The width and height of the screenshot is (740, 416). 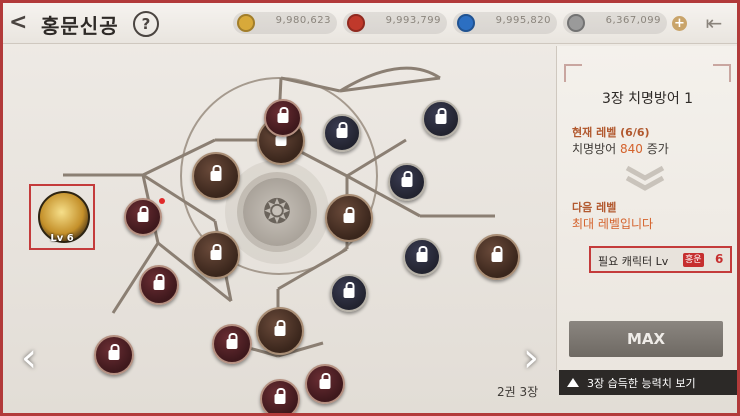 I want to click on center-emblem: ❂, so click(x=277, y=212).